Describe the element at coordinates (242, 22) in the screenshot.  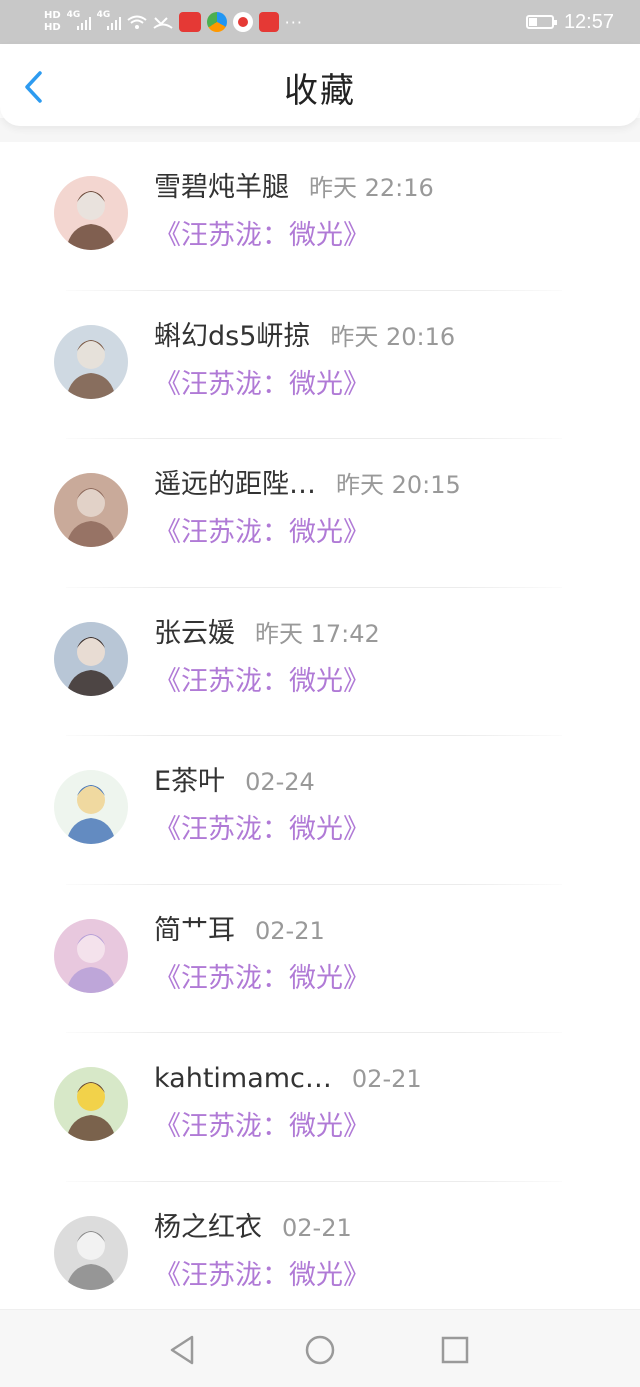
I see `video-app-icon` at that location.